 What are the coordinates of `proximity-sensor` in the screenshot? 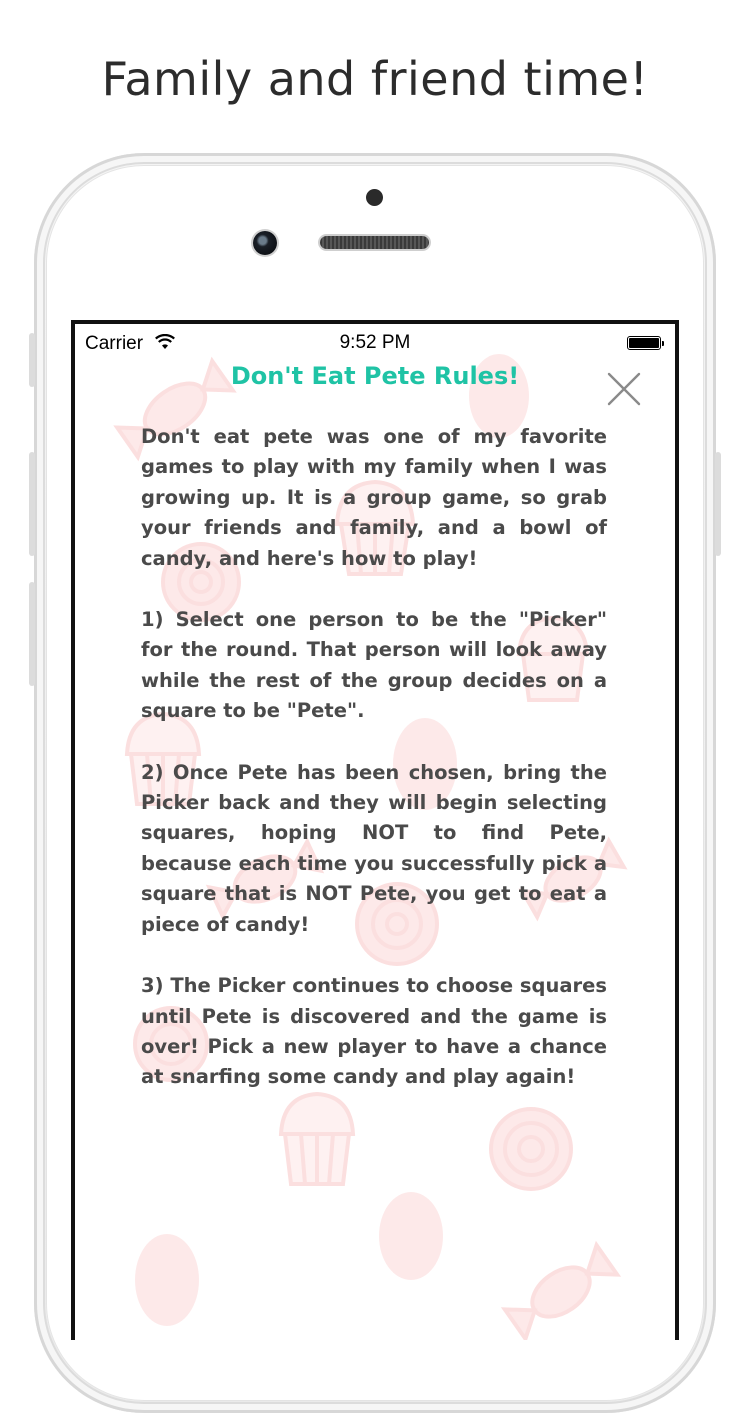 It's located at (374, 197).